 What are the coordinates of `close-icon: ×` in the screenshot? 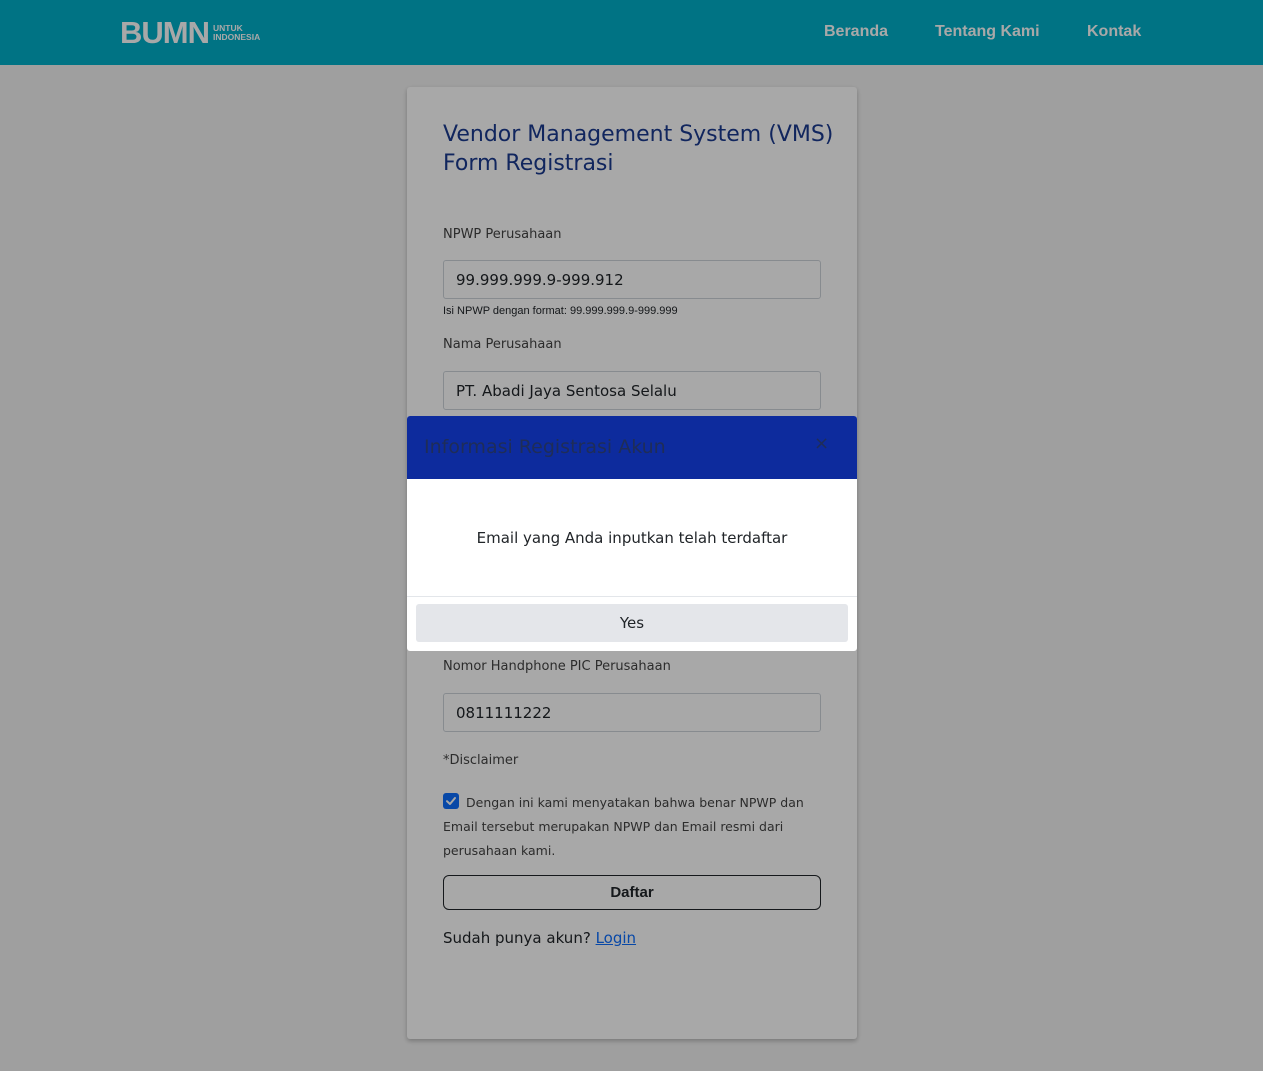 It's located at (821, 444).